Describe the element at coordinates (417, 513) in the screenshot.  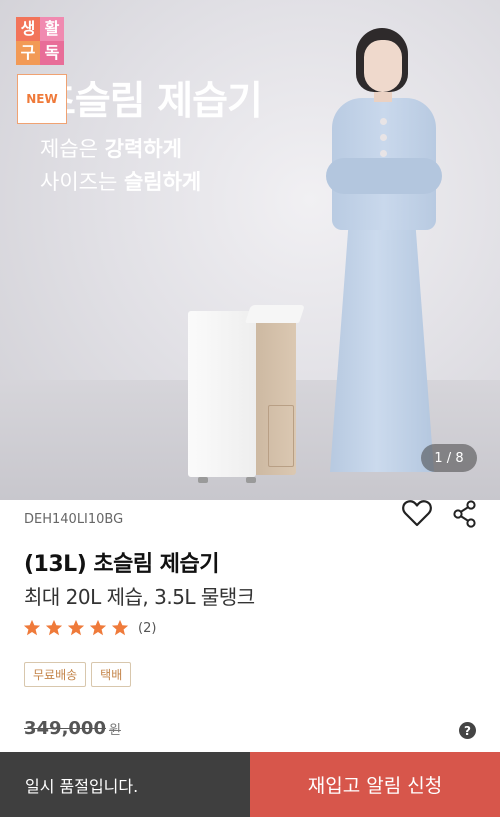
I see `heart-outline-icon` at that location.